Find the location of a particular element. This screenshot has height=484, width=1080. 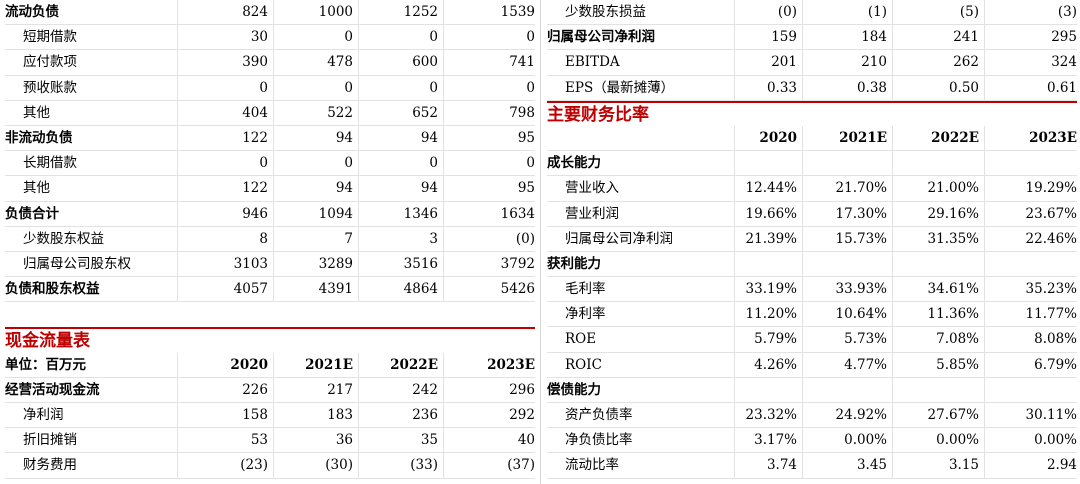

ratio-value: 19.29% is located at coordinates (1051, 188).